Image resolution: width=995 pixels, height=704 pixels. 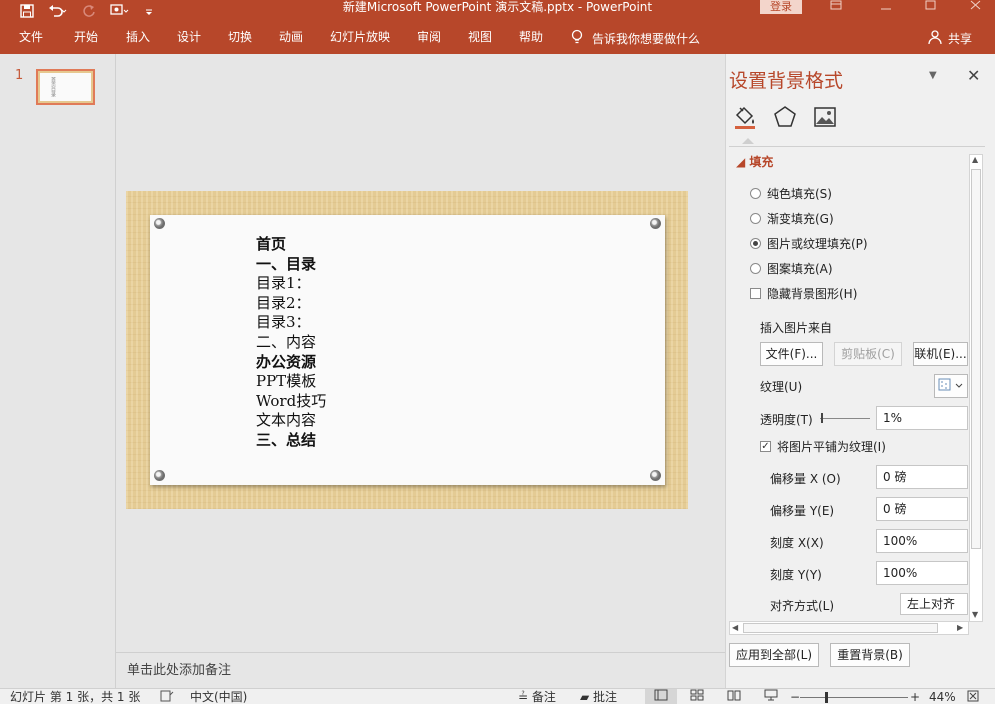 I want to click on slide-thumbnail-paper: 首页目录, so click(x=65, y=87).